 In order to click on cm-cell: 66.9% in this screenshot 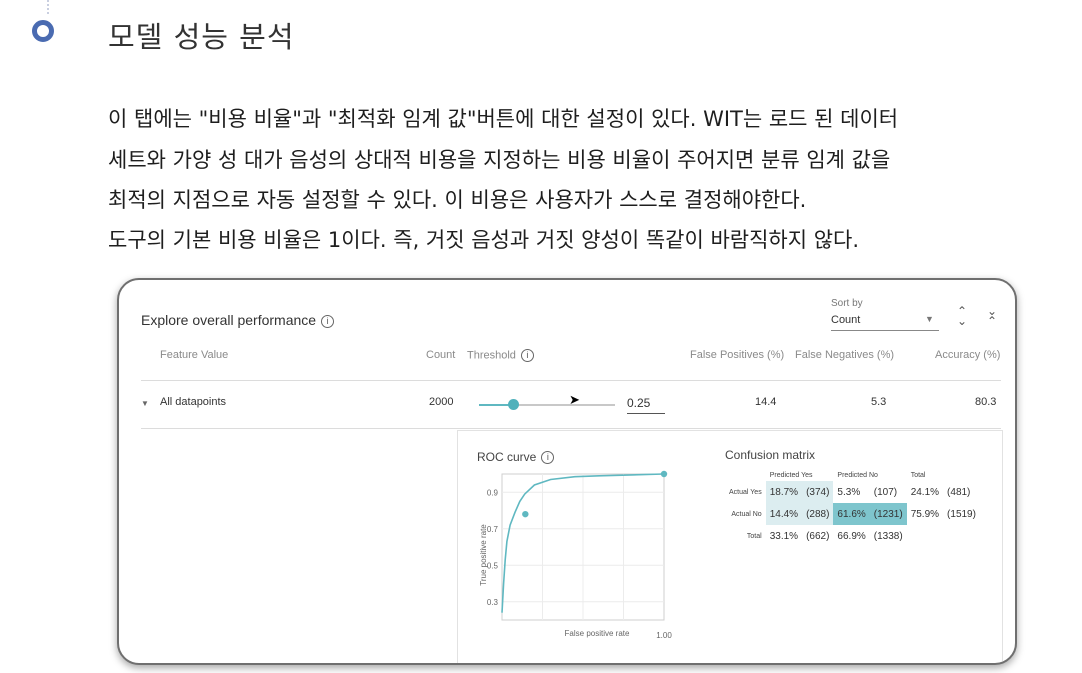, I will do `click(851, 536)`.